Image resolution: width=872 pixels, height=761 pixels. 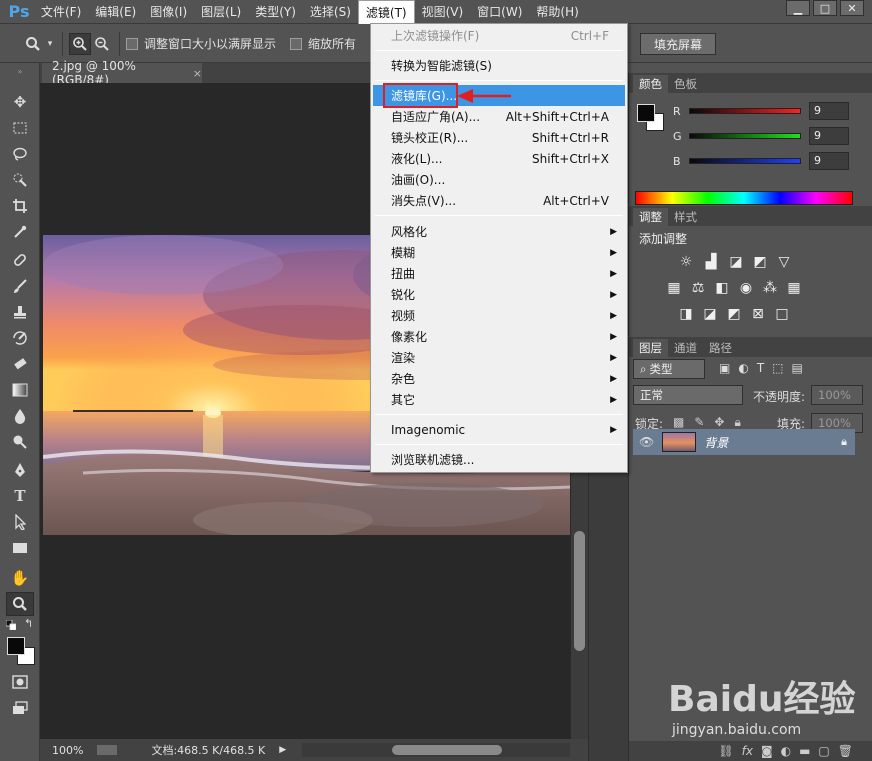 I want to click on threshold-icon: ◩, so click(x=734, y=314).